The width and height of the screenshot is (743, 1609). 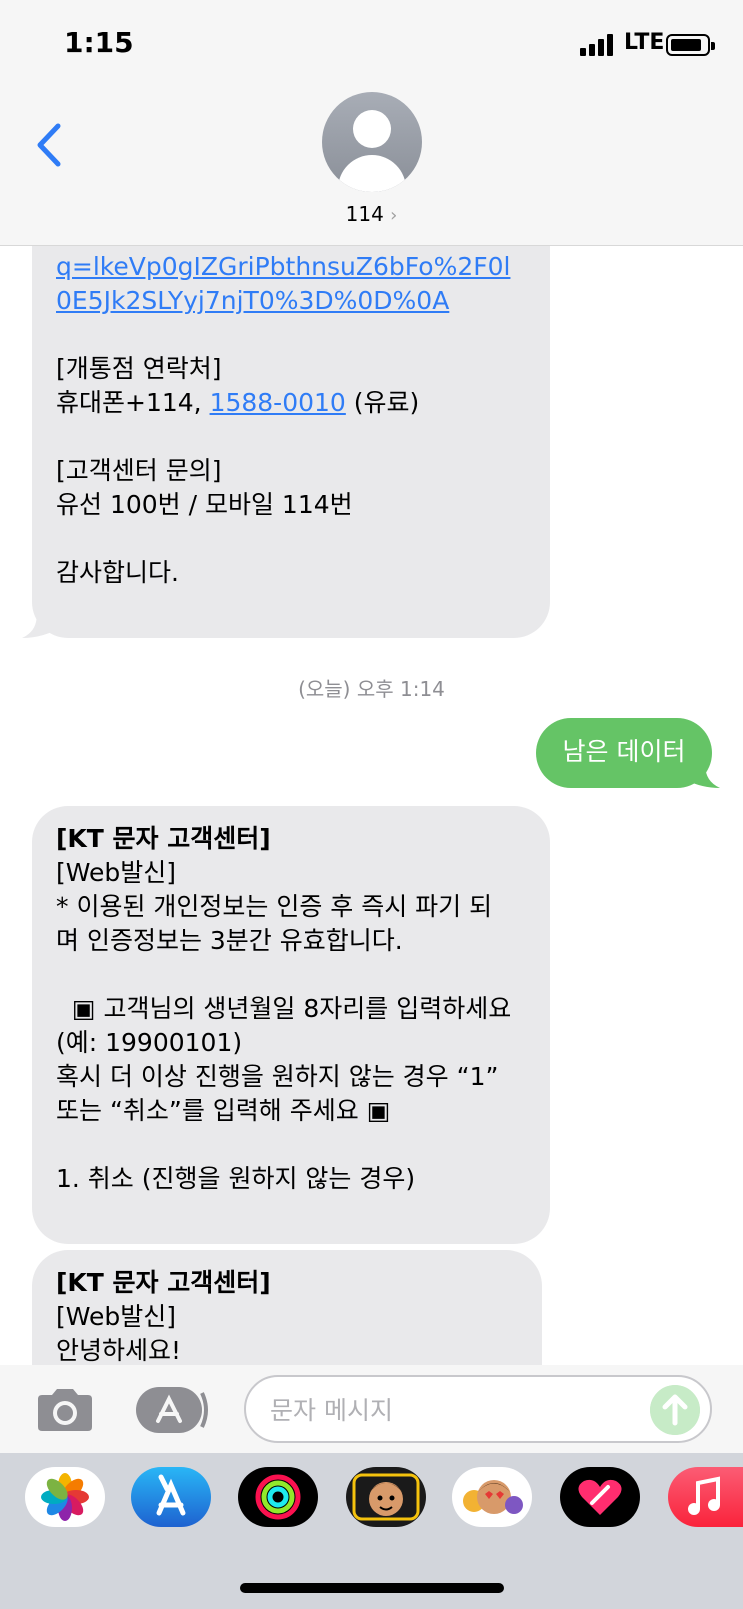 I want to click on message-line: 유선 100번 / 모바일 114번, so click(x=204, y=504).